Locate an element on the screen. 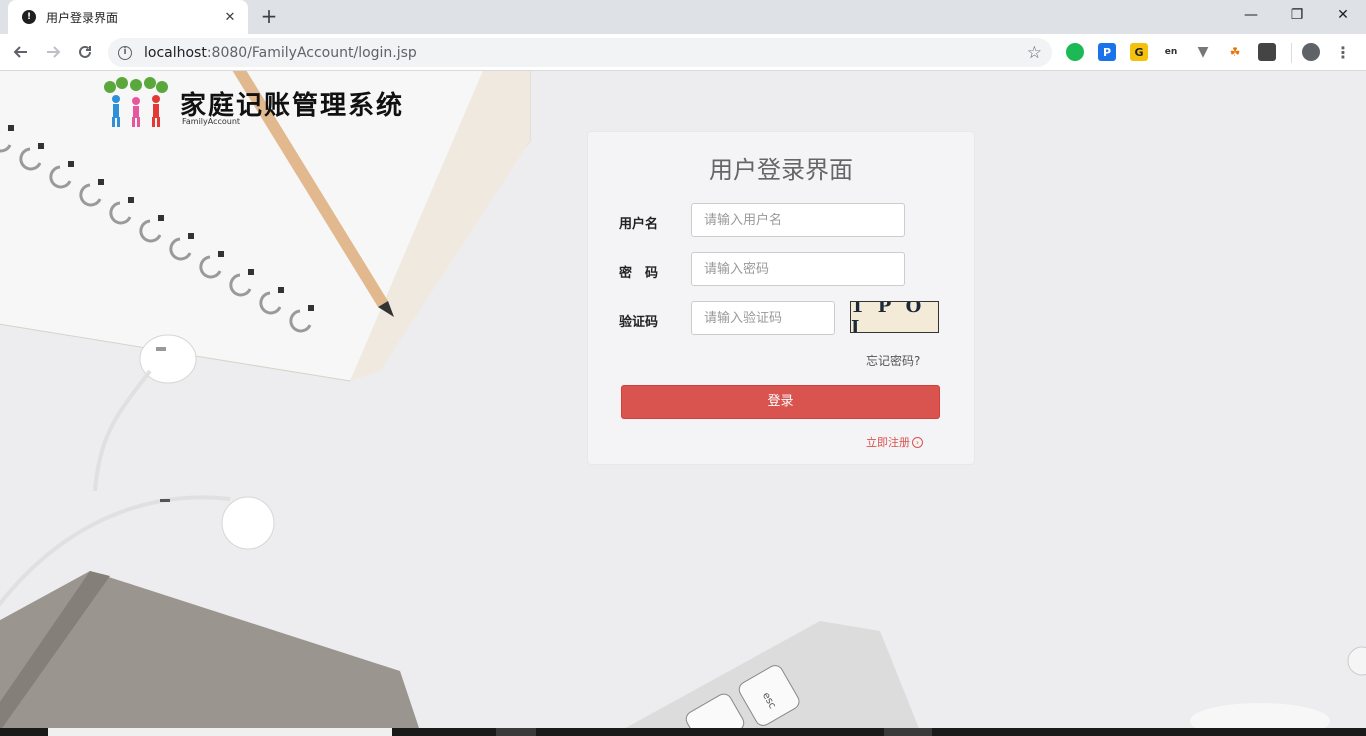 This screenshot has height=736, width=1366. os-taskbar is located at coordinates (683, 732).